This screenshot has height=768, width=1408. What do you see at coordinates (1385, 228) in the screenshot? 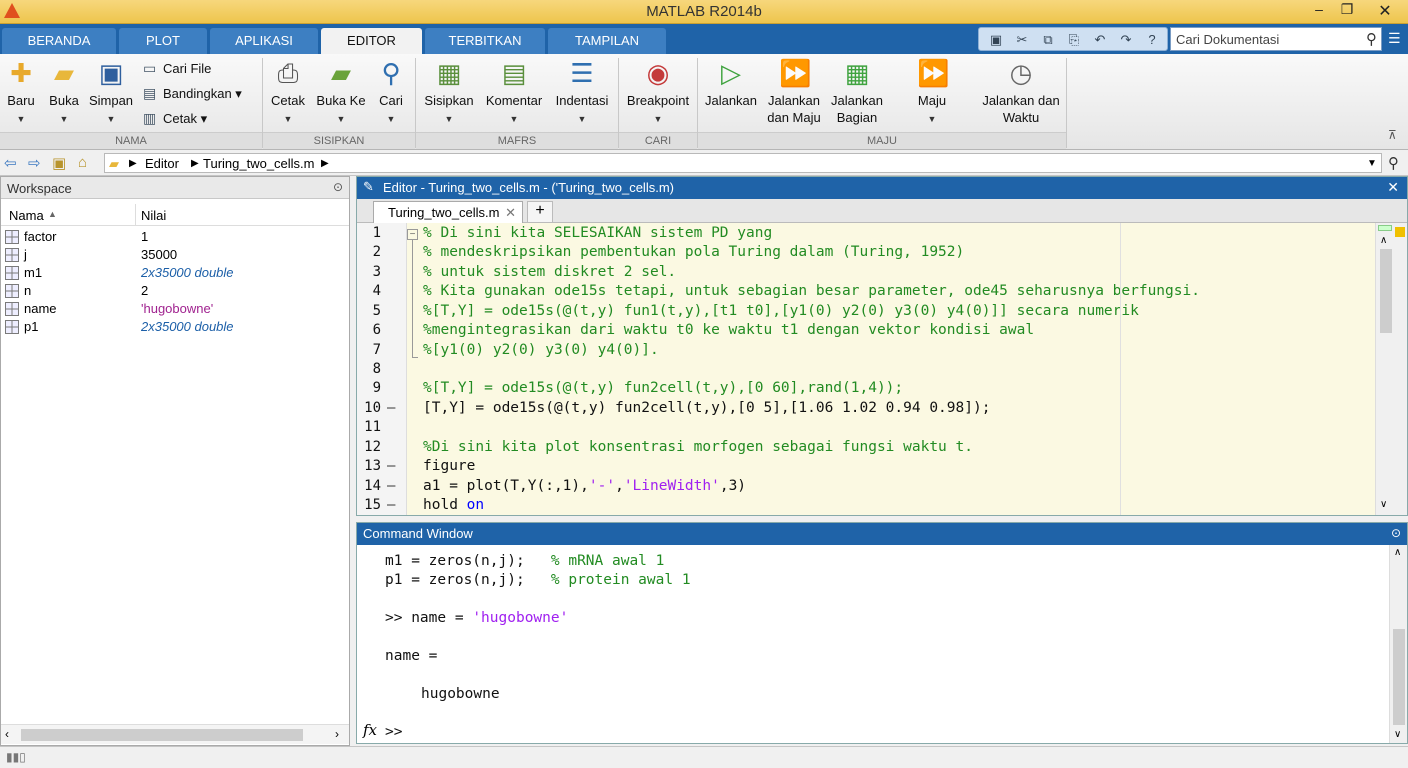
I see `analyzer-indicator` at bounding box center [1385, 228].